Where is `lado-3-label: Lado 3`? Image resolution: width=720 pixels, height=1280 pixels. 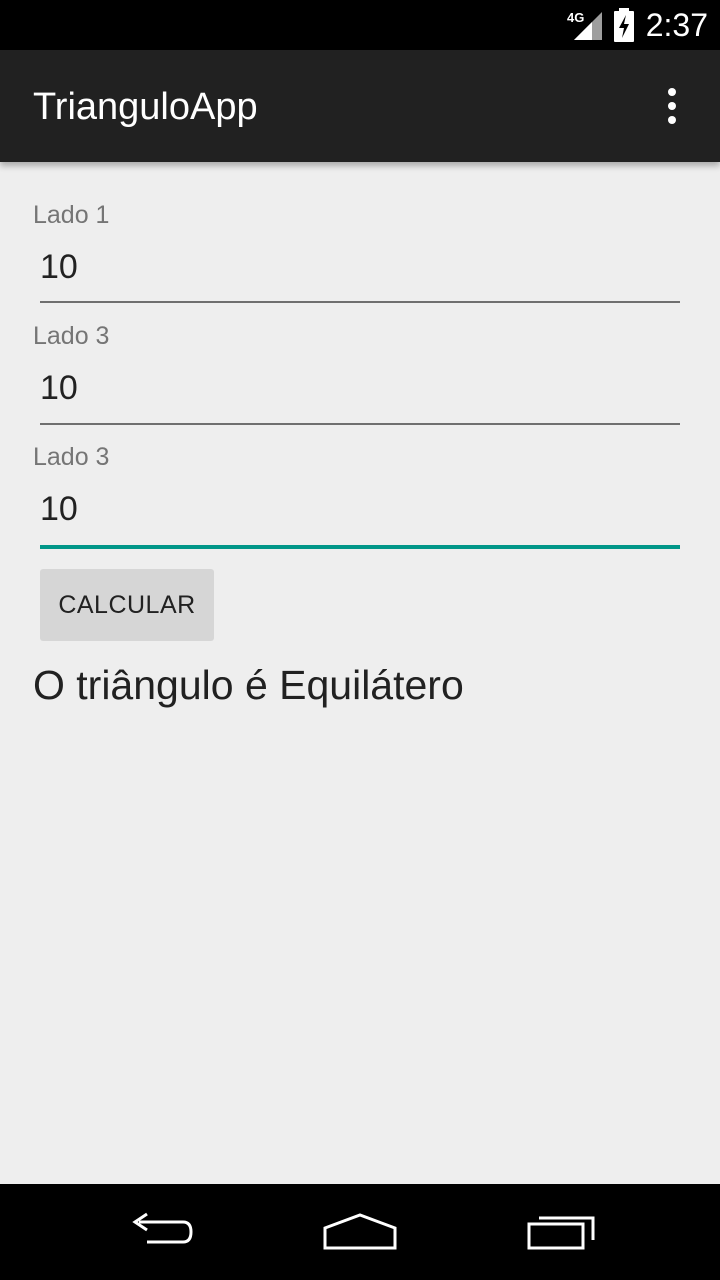
lado-3-label: Lado 3 is located at coordinates (71, 457).